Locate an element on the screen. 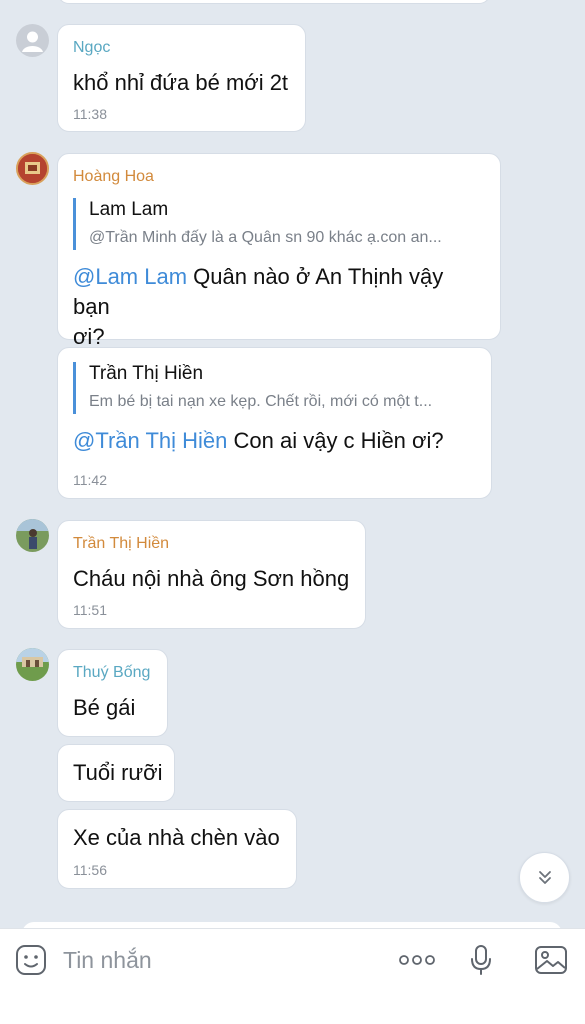 The image size is (585, 1024). message-text: @Lam Lam Quân nào ở An Thịnh vậy bạn ơi? is located at coordinates (279, 307).